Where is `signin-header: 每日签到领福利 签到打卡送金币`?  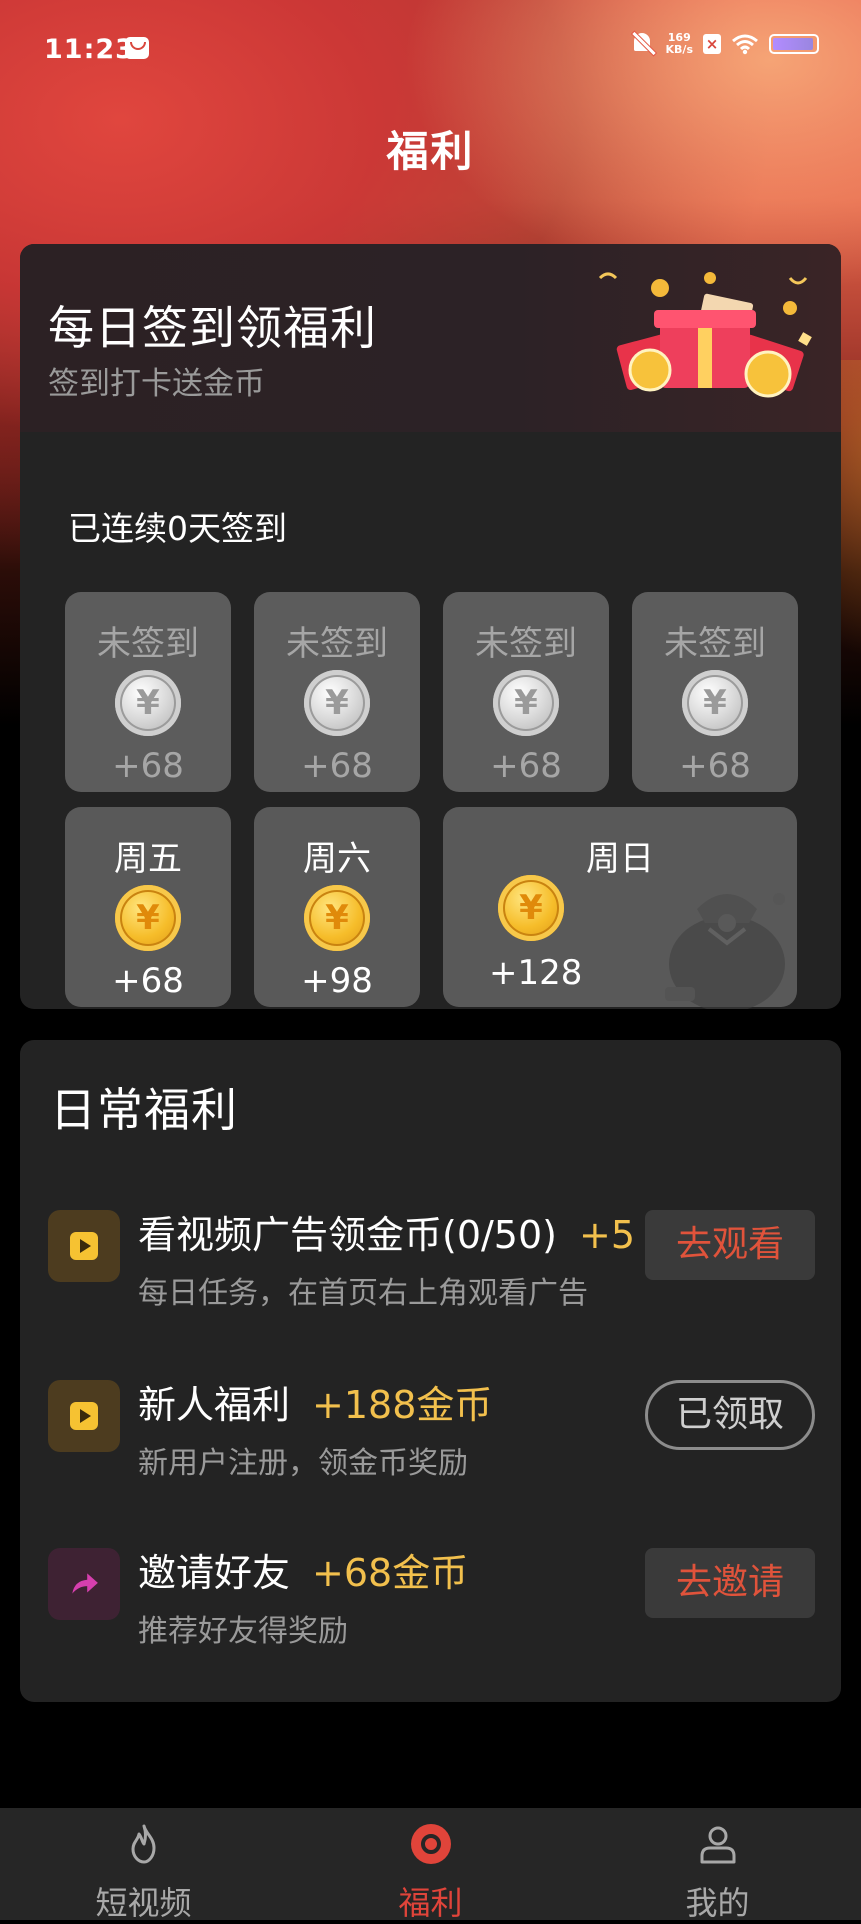
signin-header: 每日签到领福利 签到打卡送金币 is located at coordinates (430, 338).